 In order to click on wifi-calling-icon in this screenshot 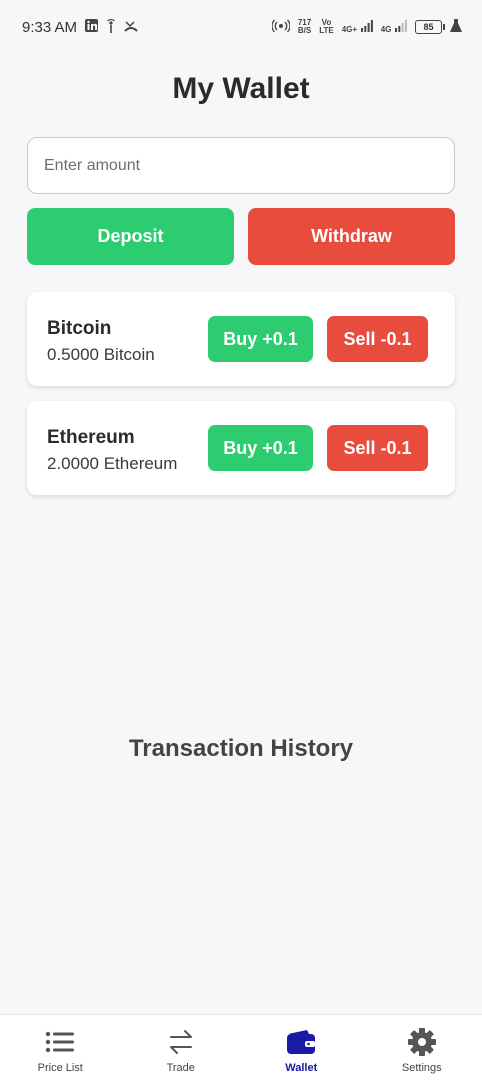, I will do `click(111, 27)`.